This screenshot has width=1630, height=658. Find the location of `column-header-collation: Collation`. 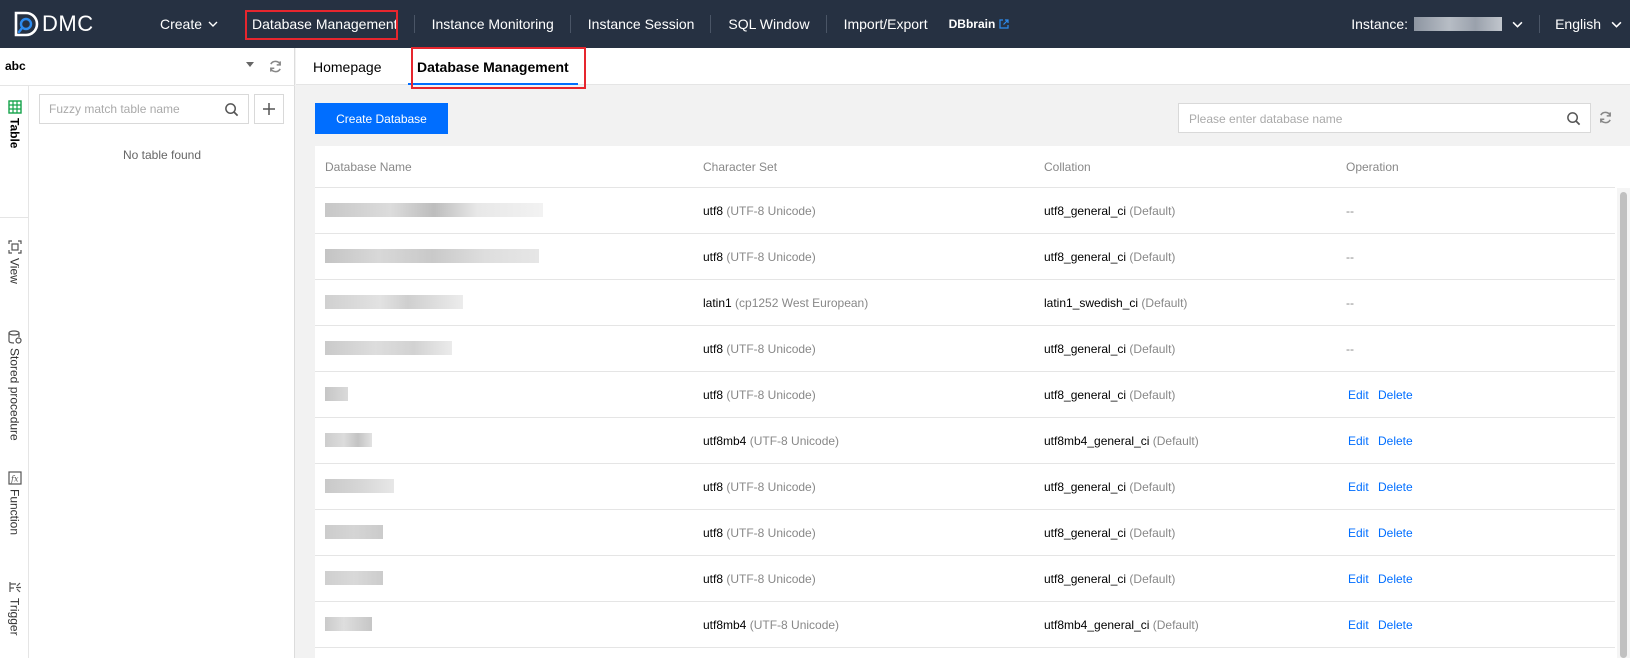

column-header-collation: Collation is located at coordinates (1067, 167).